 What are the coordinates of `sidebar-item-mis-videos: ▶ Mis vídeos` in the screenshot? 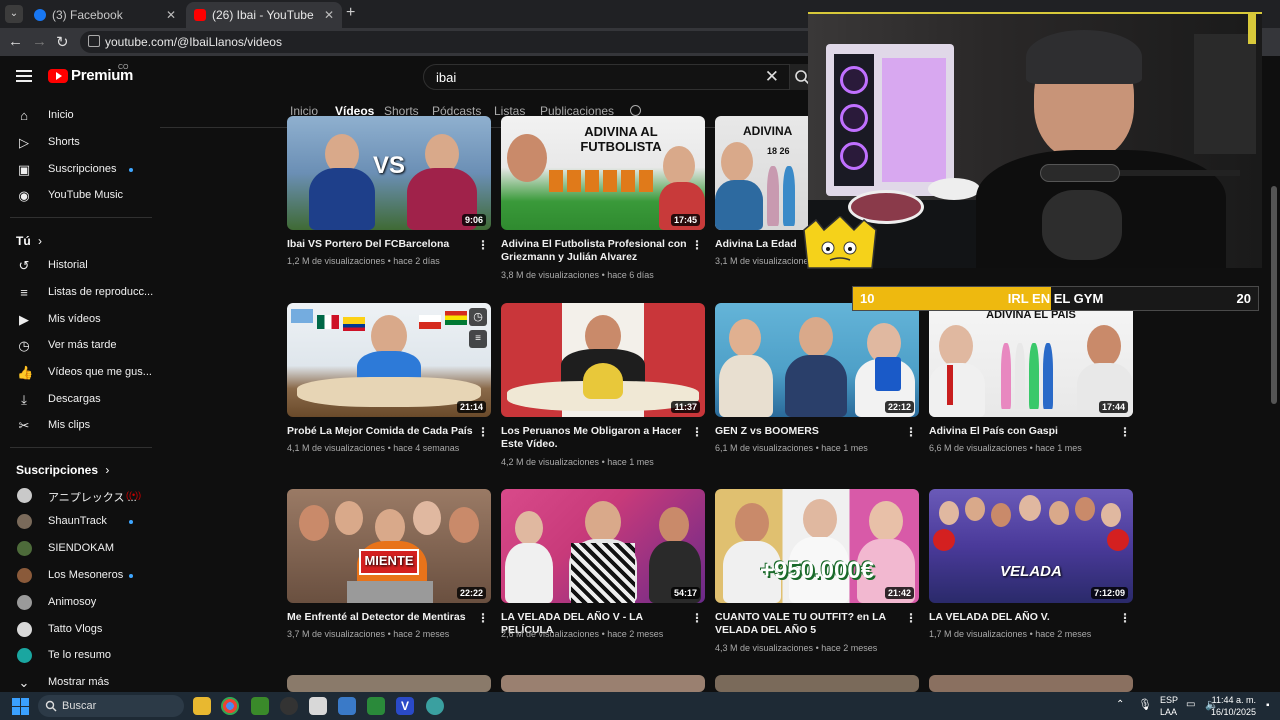 It's located at (80, 320).